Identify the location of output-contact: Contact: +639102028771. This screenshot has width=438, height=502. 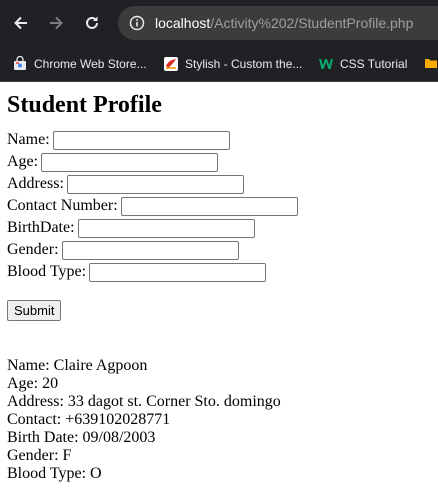
(89, 419).